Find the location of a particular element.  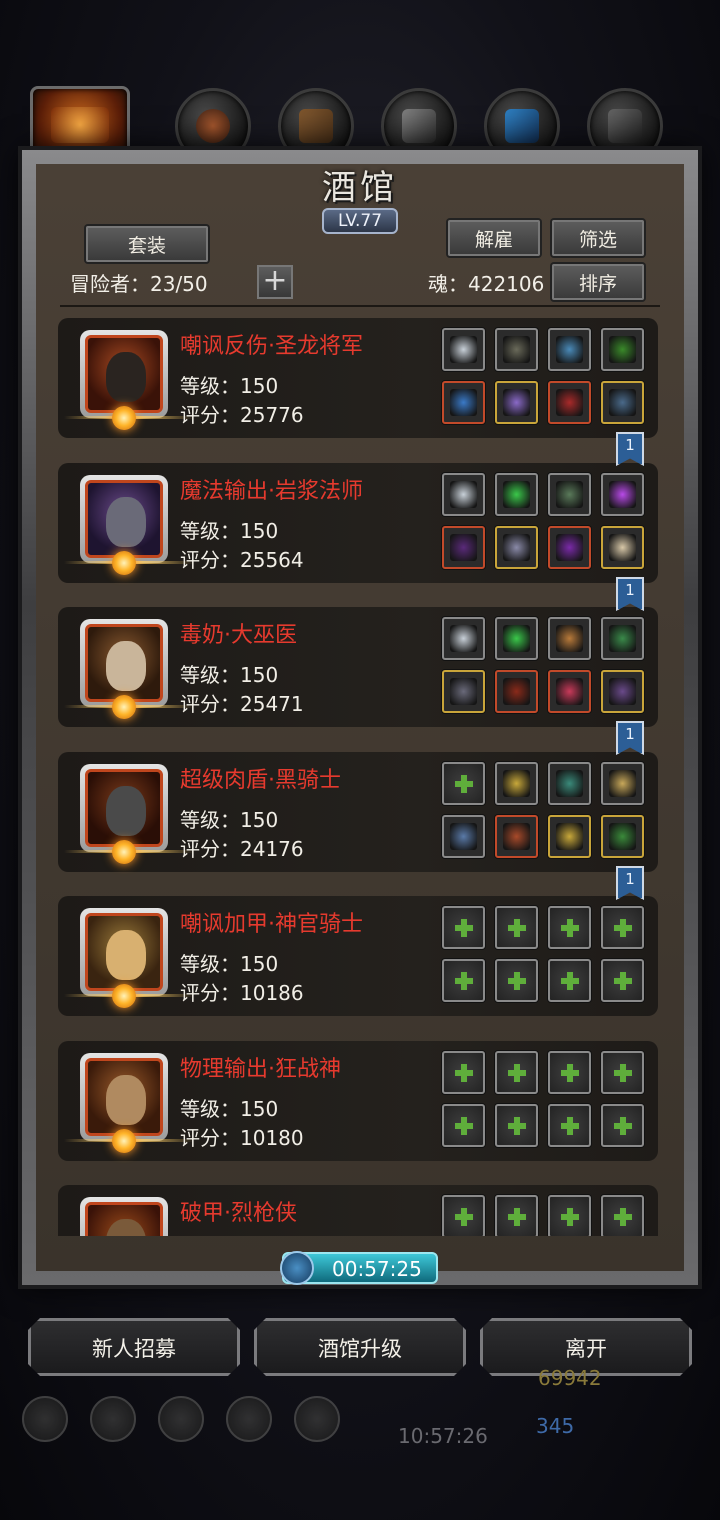

hero-row: 物理输出·狂战神 等级：150 评分：10180 is located at coordinates (358, 1101).